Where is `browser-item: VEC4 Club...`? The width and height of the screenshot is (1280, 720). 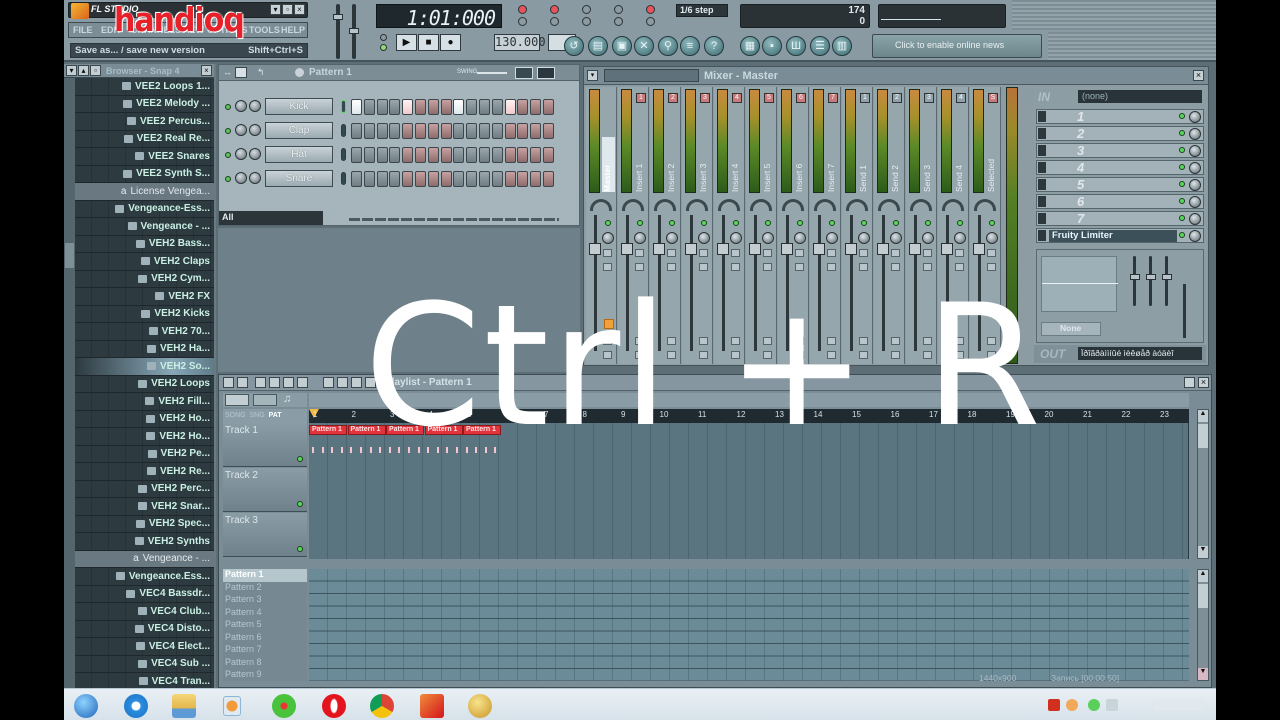 browser-item: VEC4 Club... is located at coordinates (144, 612).